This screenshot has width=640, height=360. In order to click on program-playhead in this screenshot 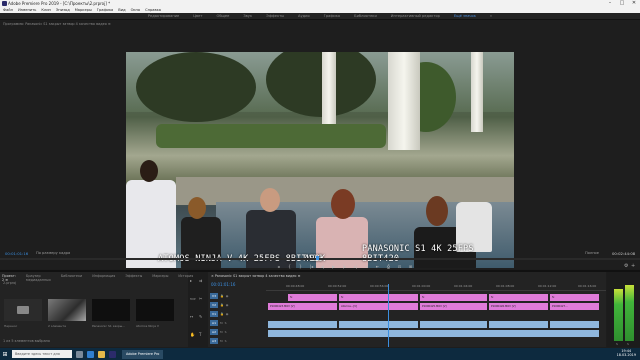, I will do `click(317, 258)`.